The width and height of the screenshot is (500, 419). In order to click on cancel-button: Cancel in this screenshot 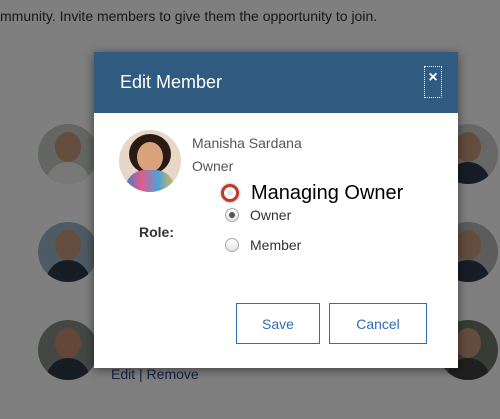, I will do `click(378, 323)`.